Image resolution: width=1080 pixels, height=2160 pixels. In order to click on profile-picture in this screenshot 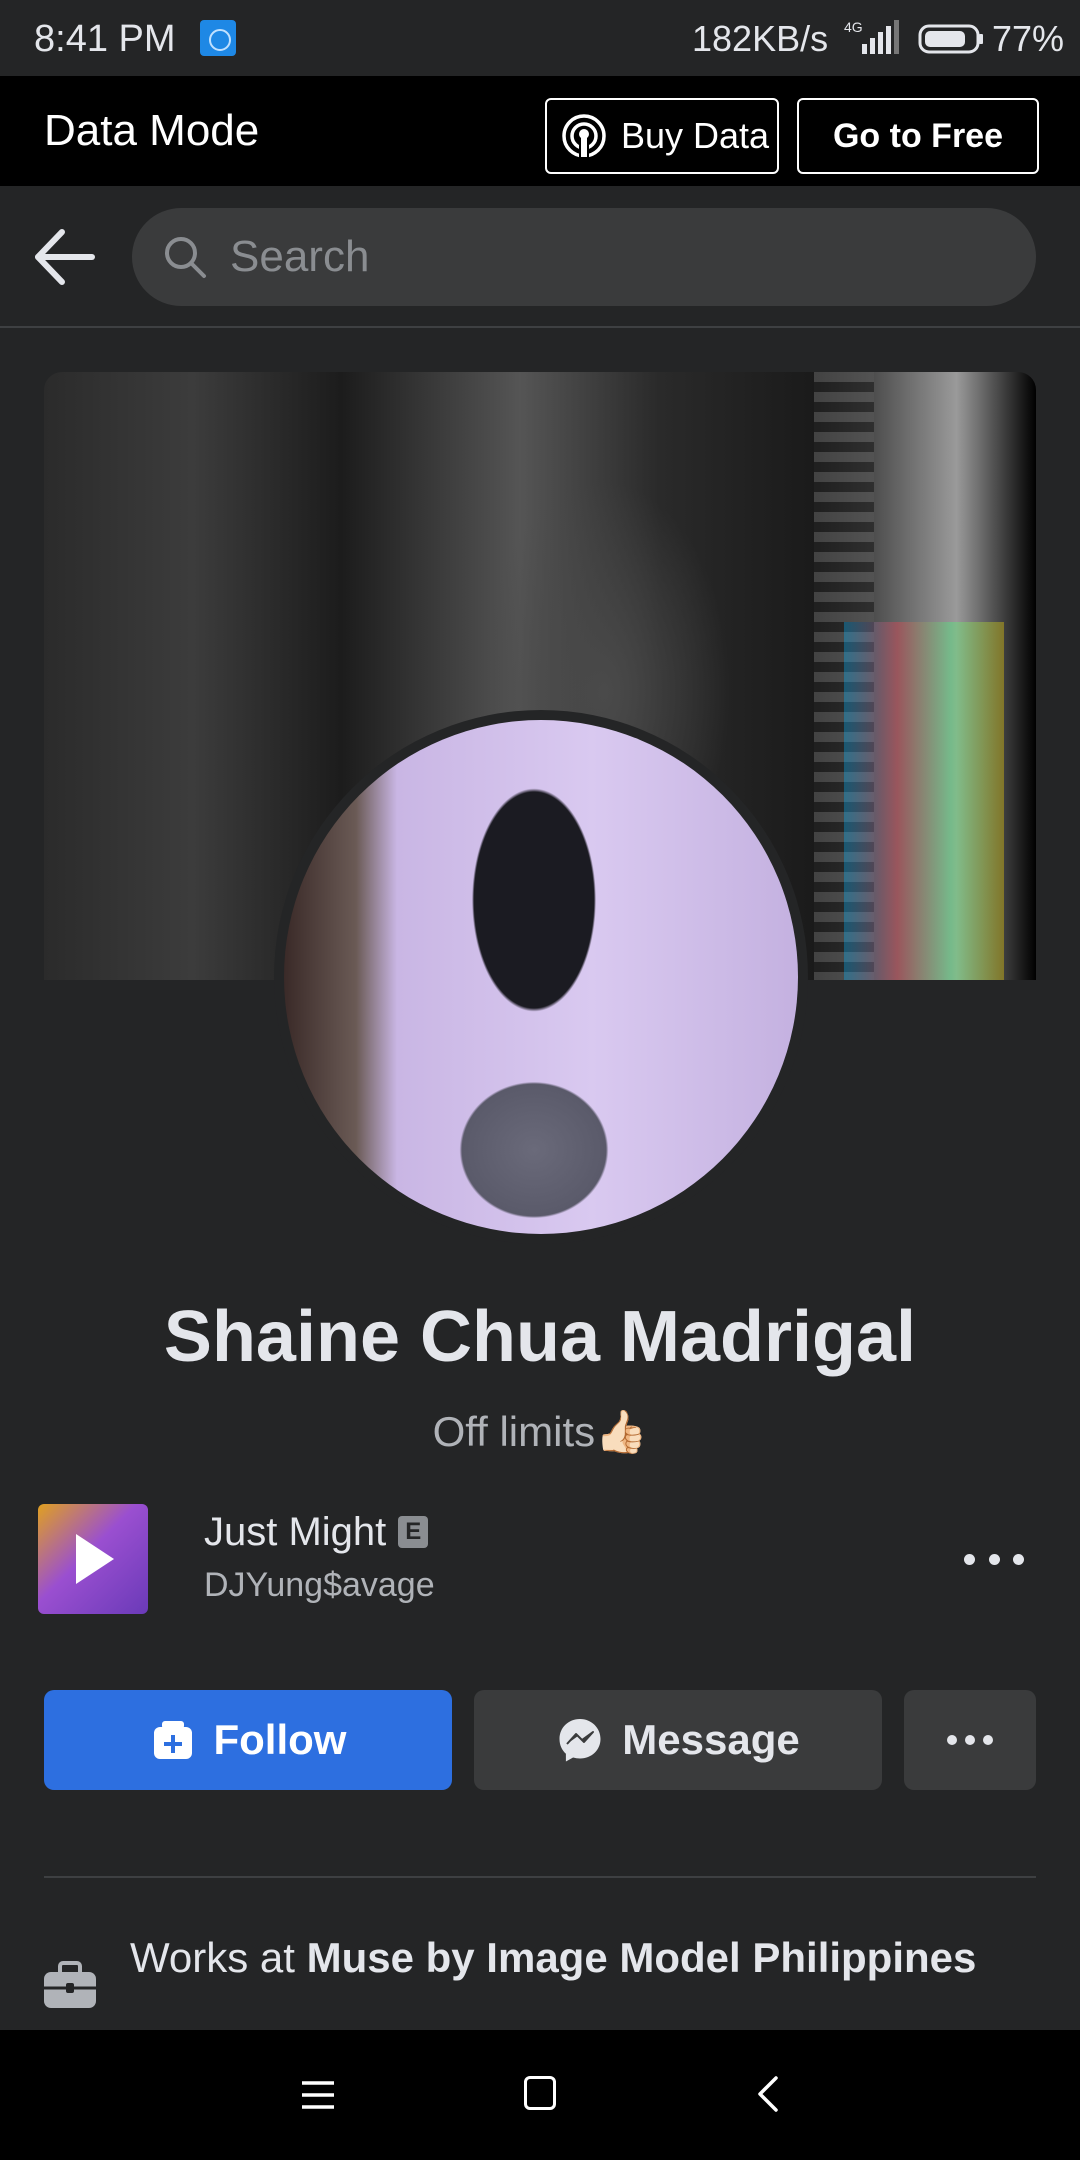, I will do `click(541, 977)`.